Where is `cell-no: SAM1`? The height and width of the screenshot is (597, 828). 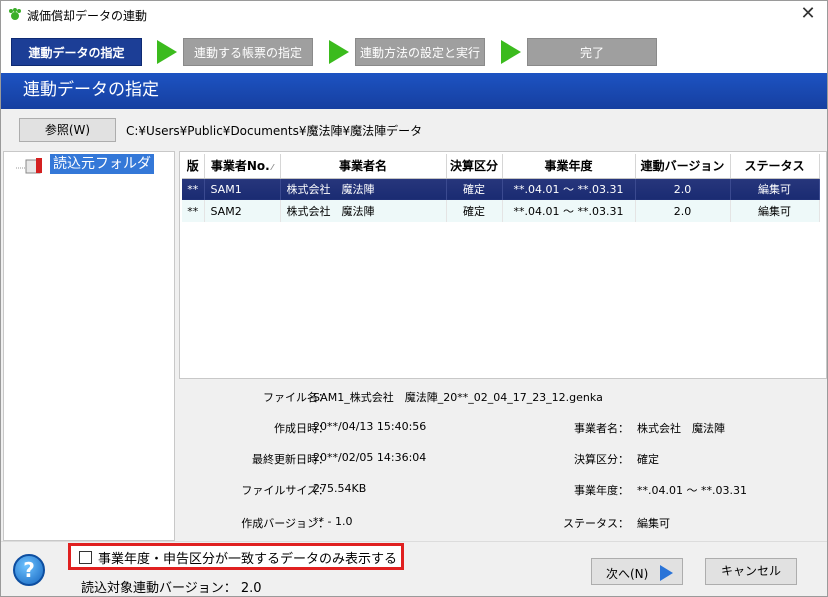 cell-no: SAM1 is located at coordinates (242, 189).